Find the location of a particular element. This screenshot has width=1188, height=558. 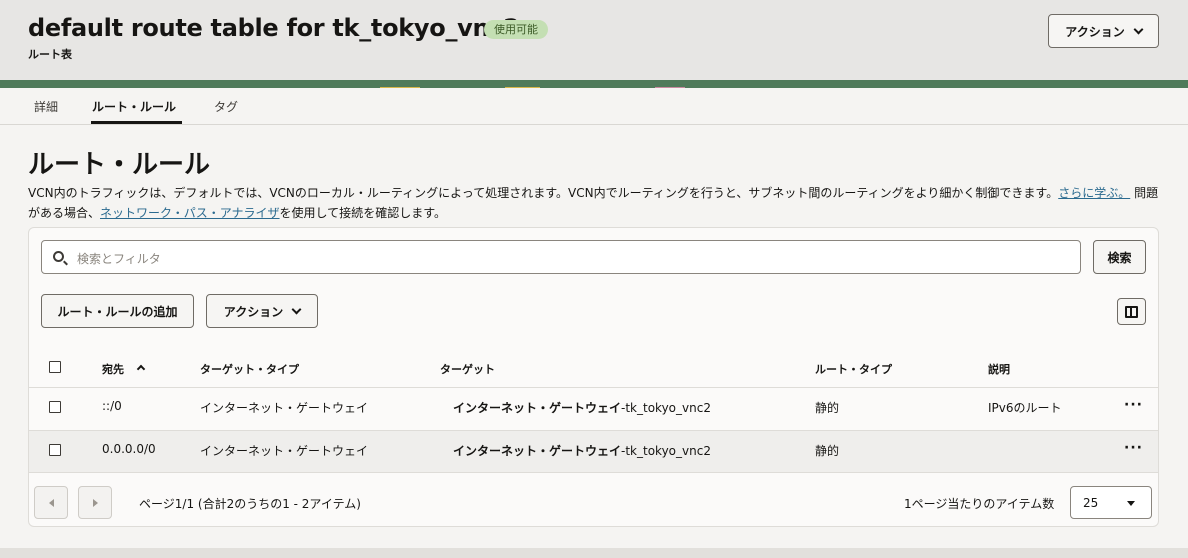

column-header-target-type: ターゲット・タイプ is located at coordinates (249, 369).